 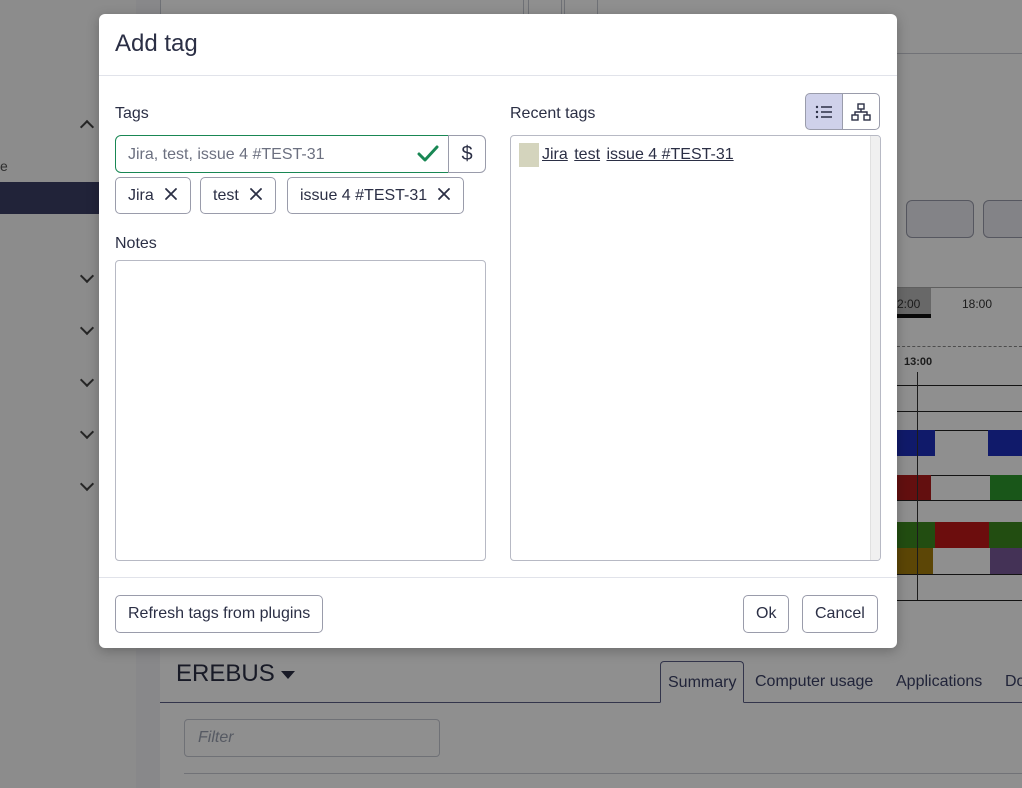 I want to click on tag-chip: issue 4 #TEST-31, so click(x=376, y=195).